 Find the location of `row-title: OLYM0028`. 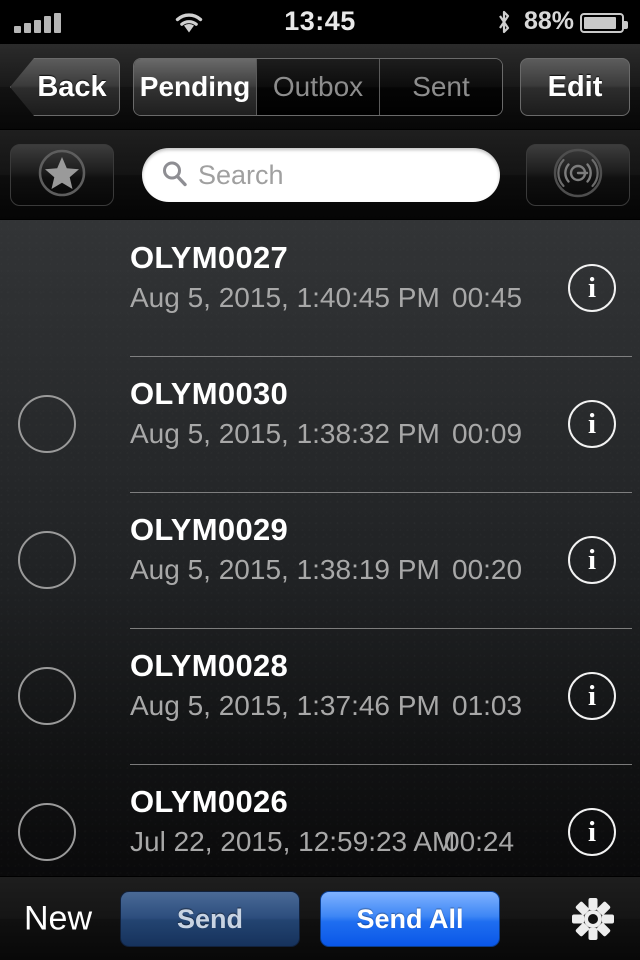

row-title: OLYM0028 is located at coordinates (209, 665).